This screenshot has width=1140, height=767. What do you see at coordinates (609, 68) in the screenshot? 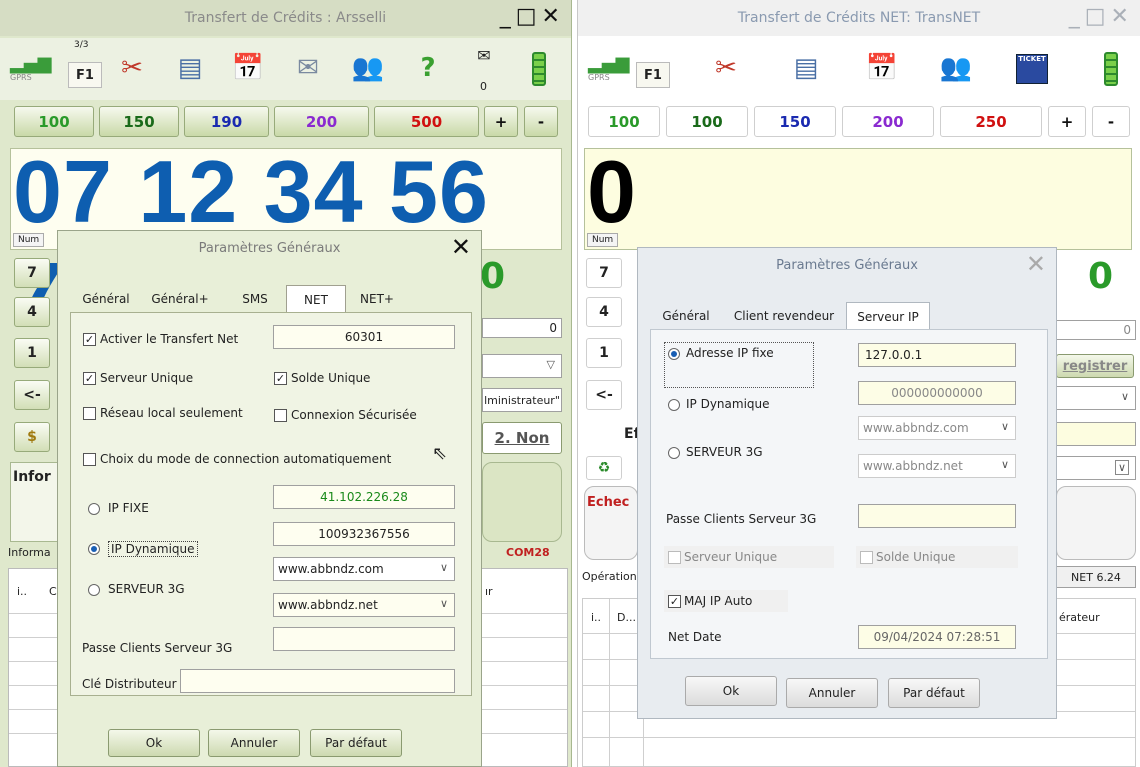
I see `signal-icon: ▂▄▆ GPRS` at bounding box center [609, 68].